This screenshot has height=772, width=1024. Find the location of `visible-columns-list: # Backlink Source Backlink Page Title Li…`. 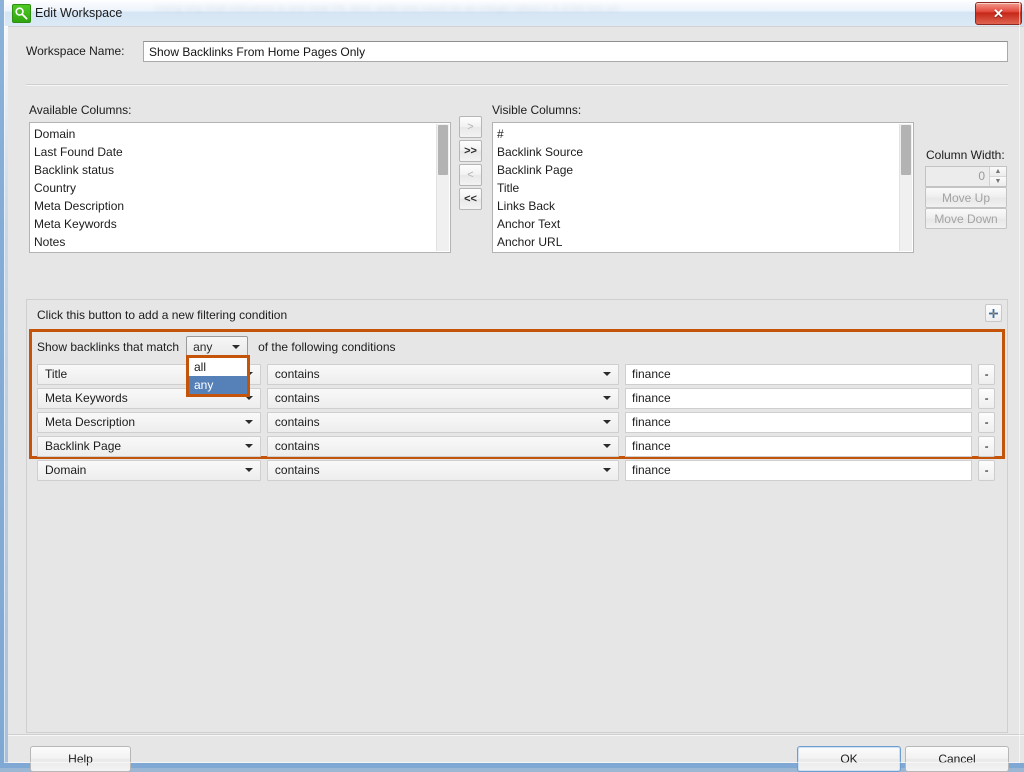

visible-columns-list: # Backlink Source Backlink Page Title Li… is located at coordinates (703, 187).